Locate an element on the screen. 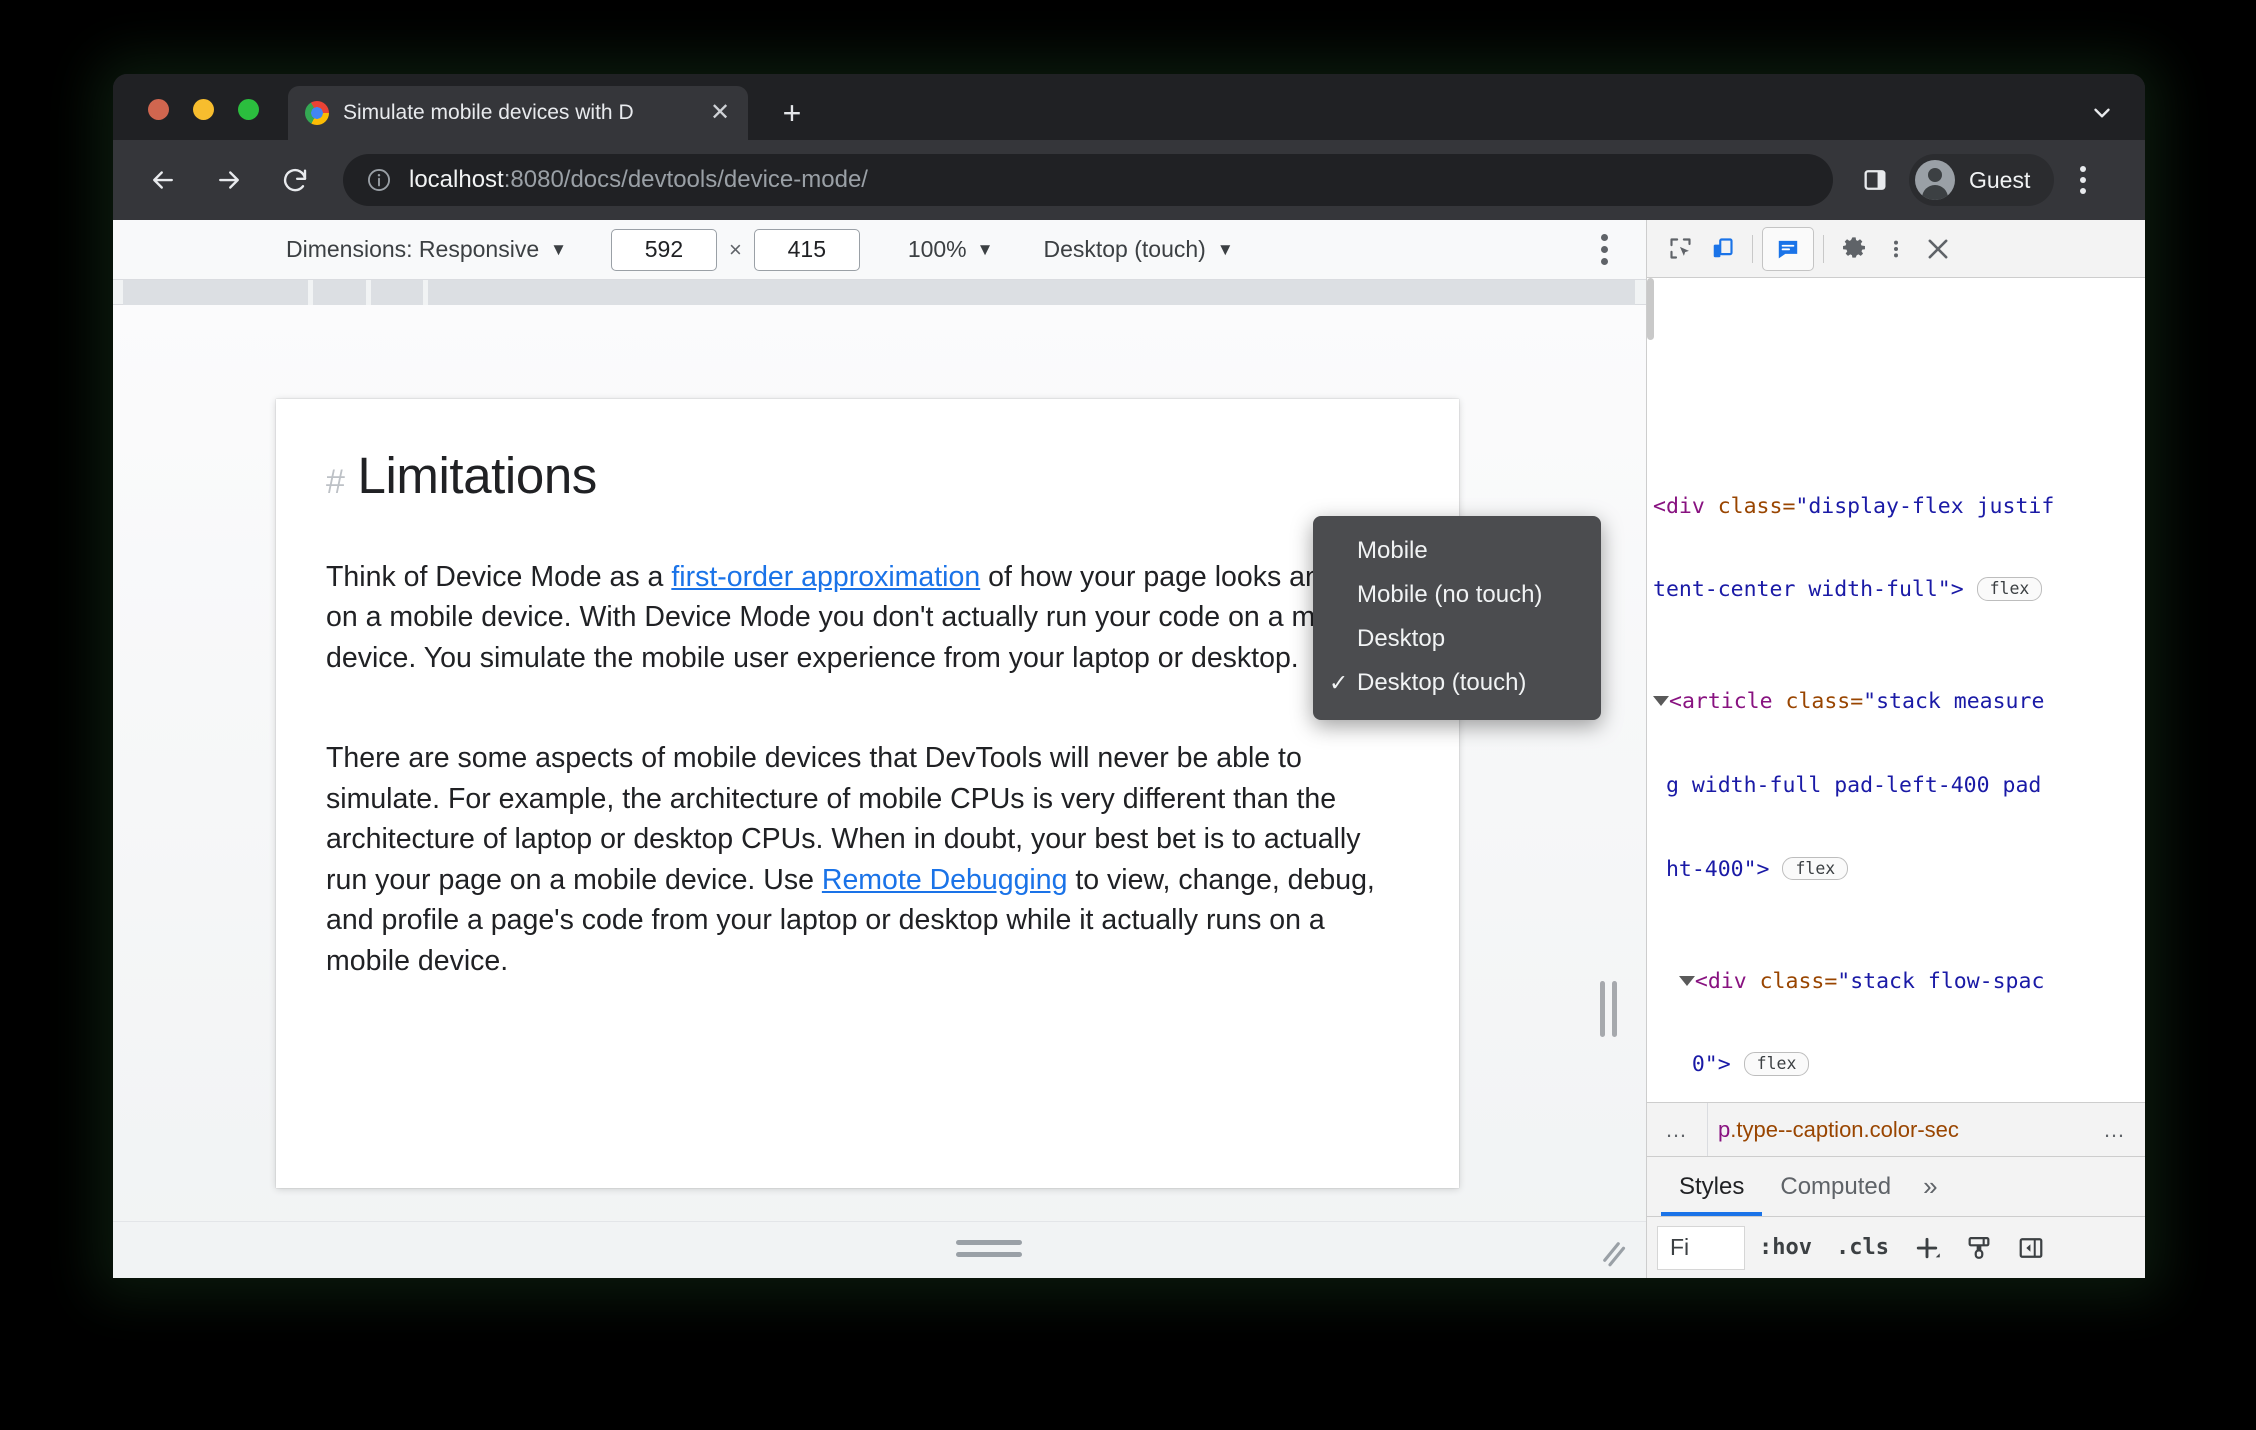  viewport-corner-resize-handle is located at coordinates (1610, 1252).